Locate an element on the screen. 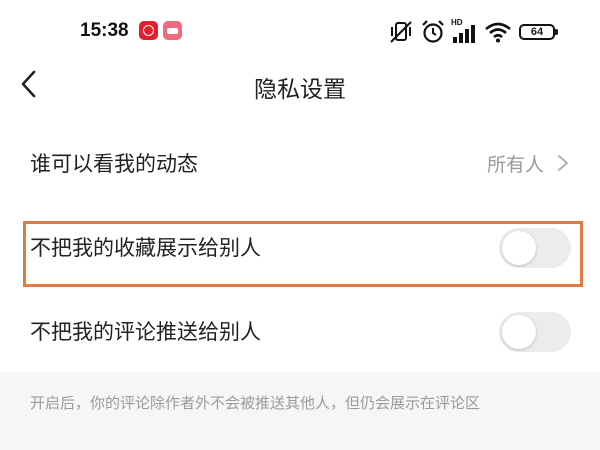  footer-note: 开启后，你的评论除作者外不会被推送其他人，但仍会展示在评论区 is located at coordinates (255, 403).